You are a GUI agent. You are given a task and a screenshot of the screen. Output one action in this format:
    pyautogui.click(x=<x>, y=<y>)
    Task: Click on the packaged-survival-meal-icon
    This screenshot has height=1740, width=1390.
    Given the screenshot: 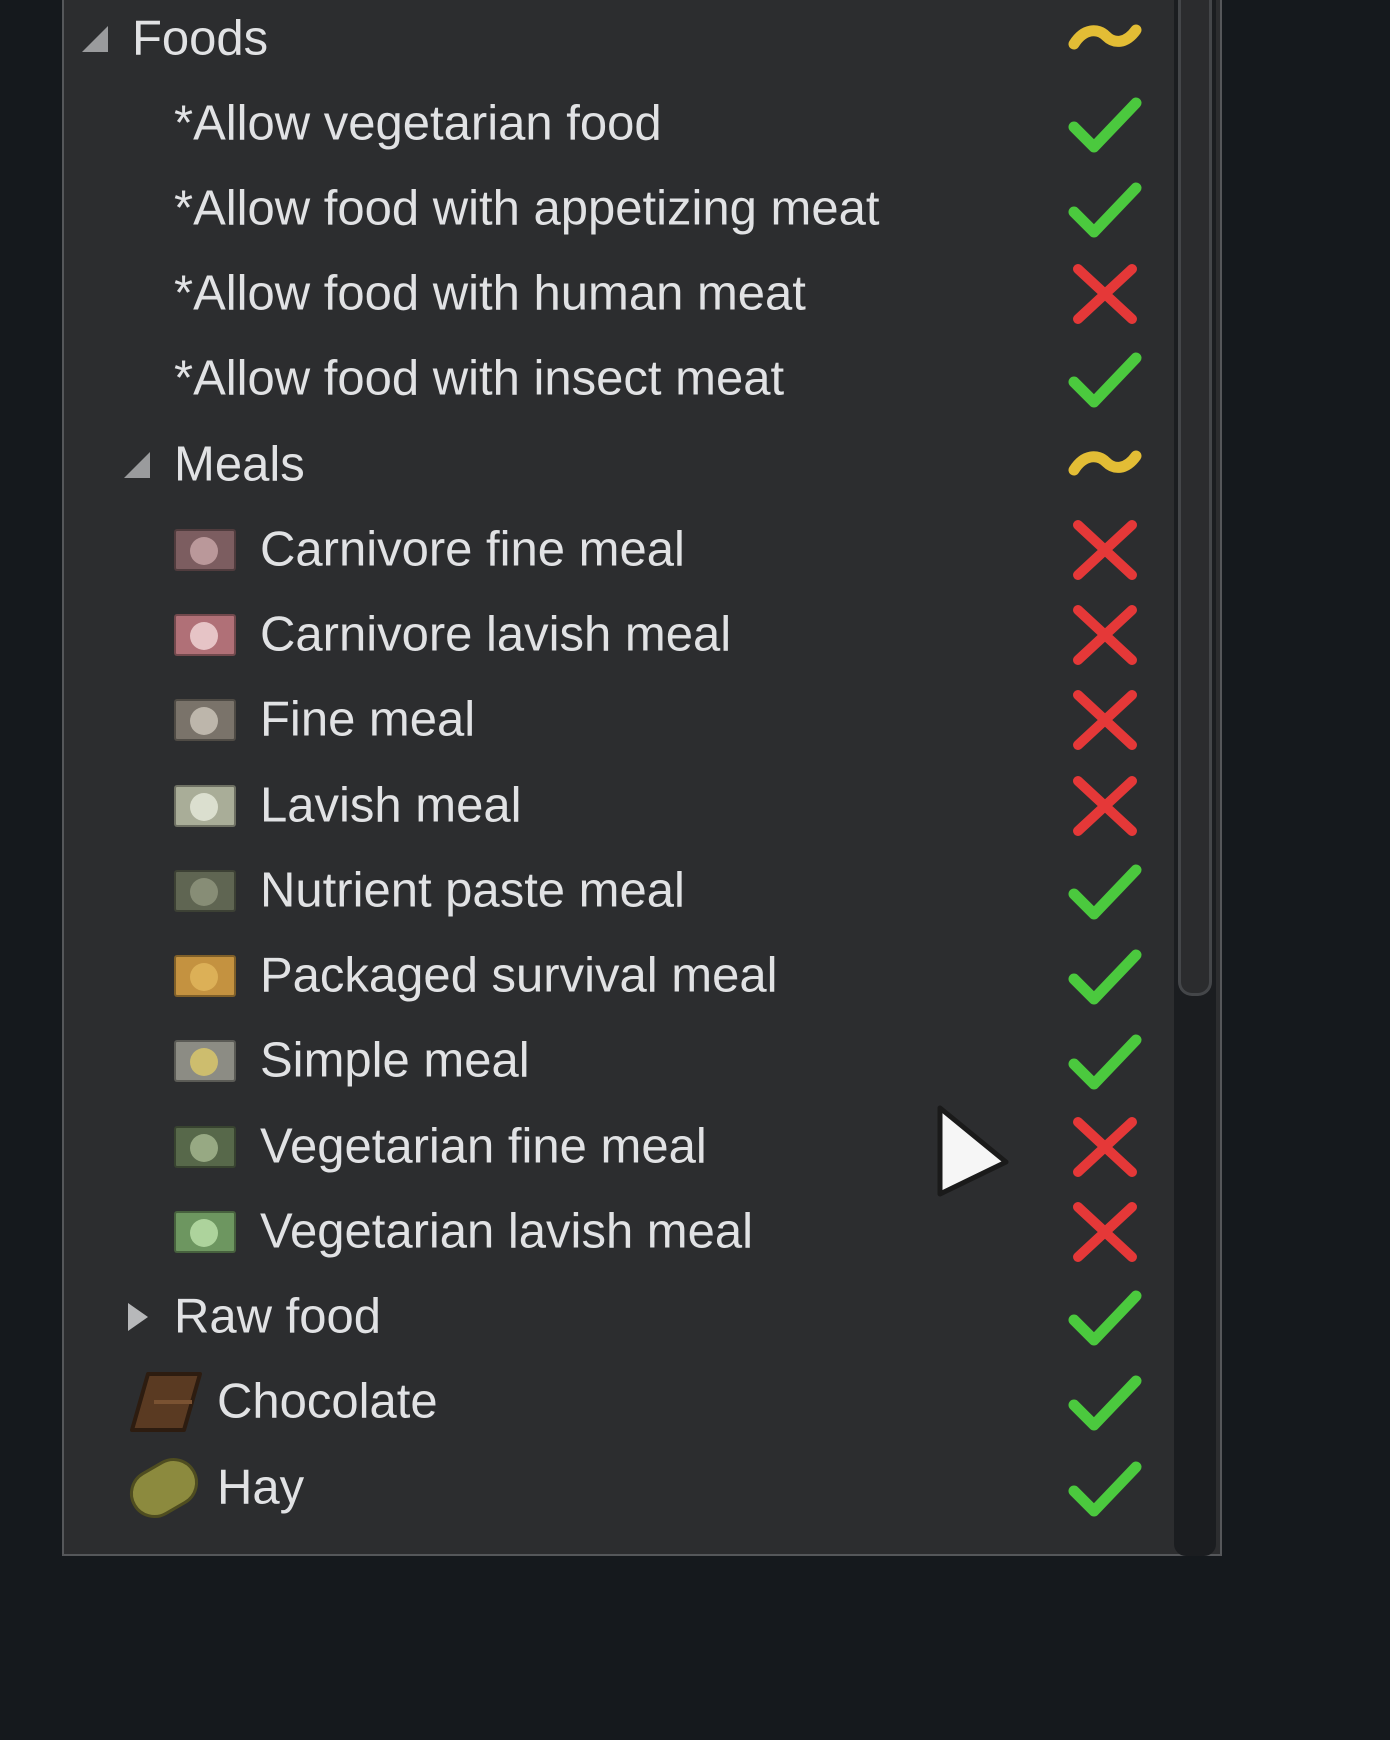 What is the action you would take?
    pyautogui.click(x=205, y=976)
    